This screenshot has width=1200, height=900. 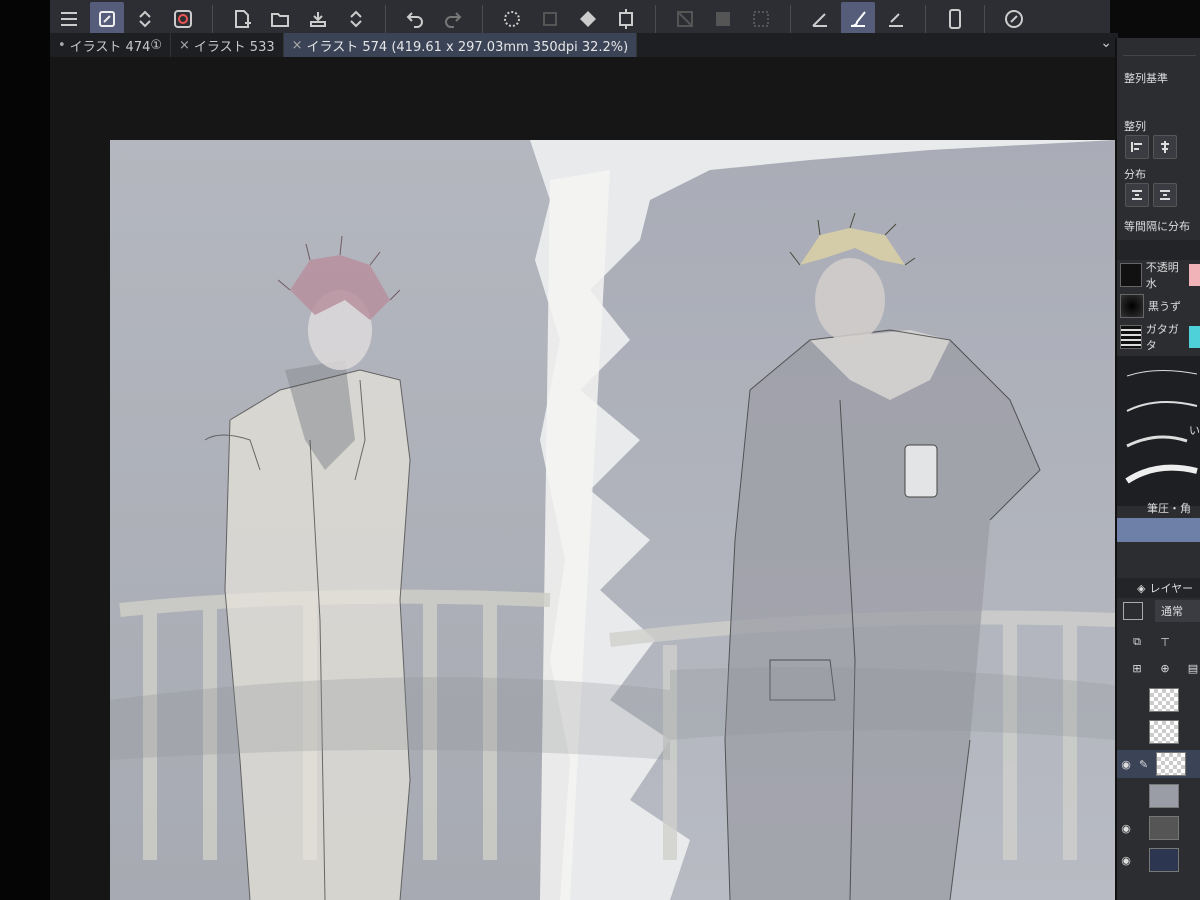 What do you see at coordinates (1141, 588) in the screenshot?
I see `layers-icon: ◈` at bounding box center [1141, 588].